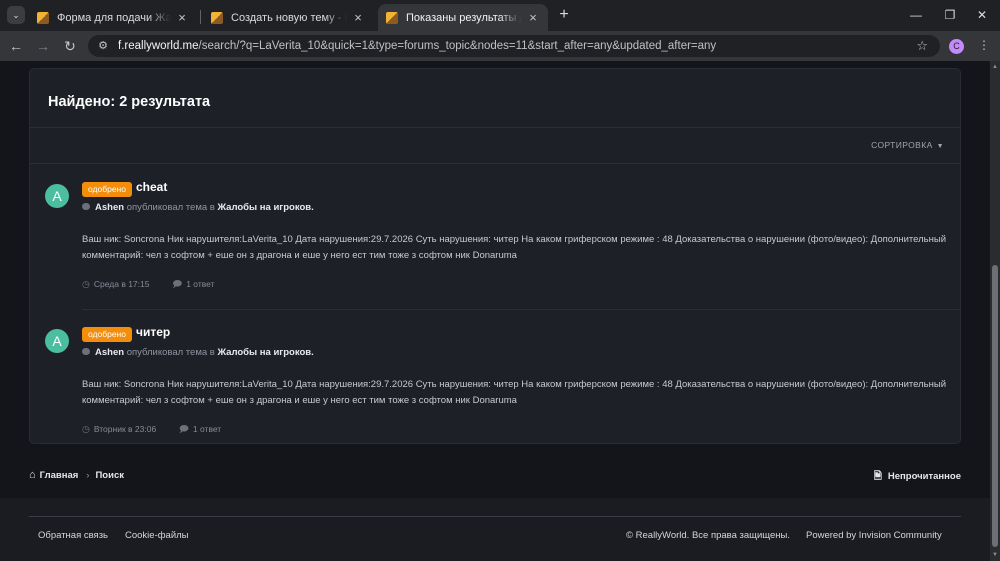 The width and height of the screenshot is (1000, 561). Describe the element at coordinates (200, 17) in the screenshot. I see `tab-separator` at that location.